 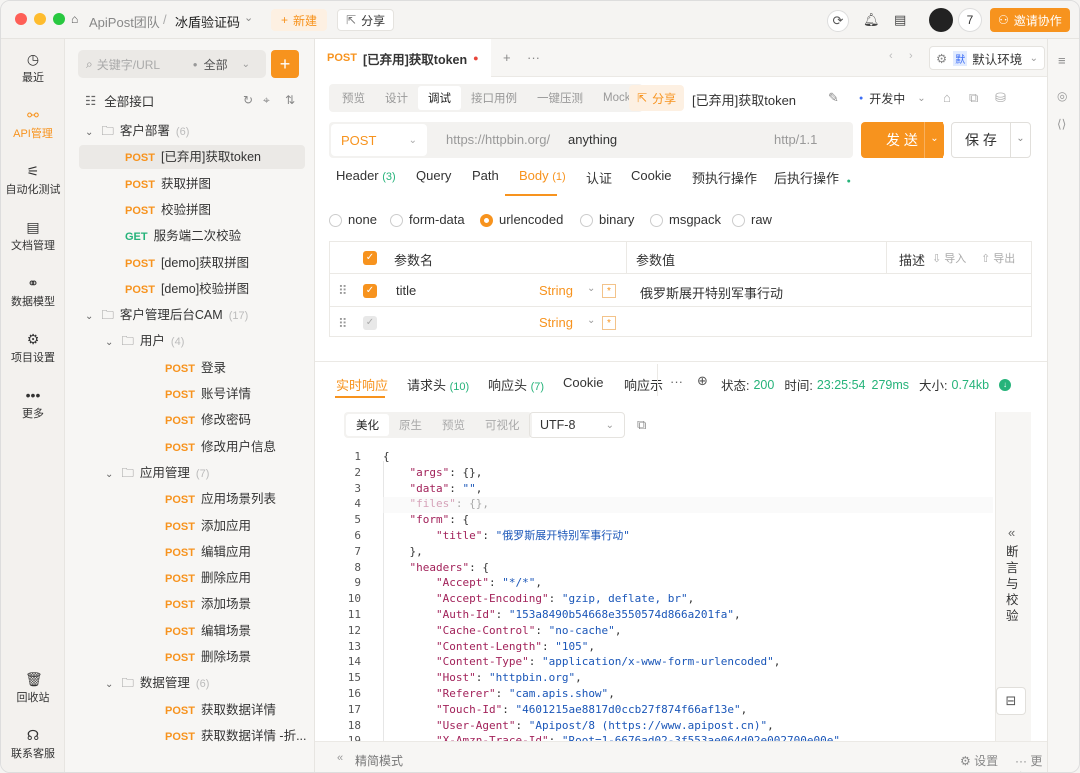 What do you see at coordinates (592, 139) in the screenshot?
I see `url-input: anything` at bounding box center [592, 139].